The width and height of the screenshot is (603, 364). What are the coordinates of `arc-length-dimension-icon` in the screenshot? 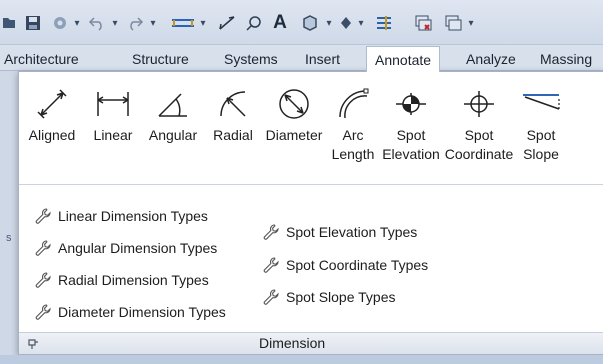 It's located at (353, 104).